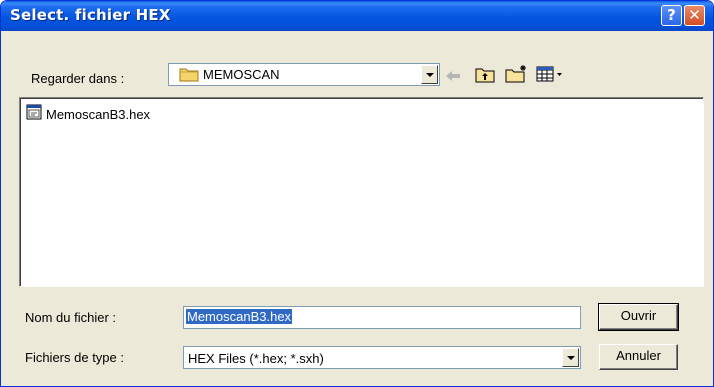 The width and height of the screenshot is (714, 387). I want to click on cancel-button: Annuler, so click(638, 357).